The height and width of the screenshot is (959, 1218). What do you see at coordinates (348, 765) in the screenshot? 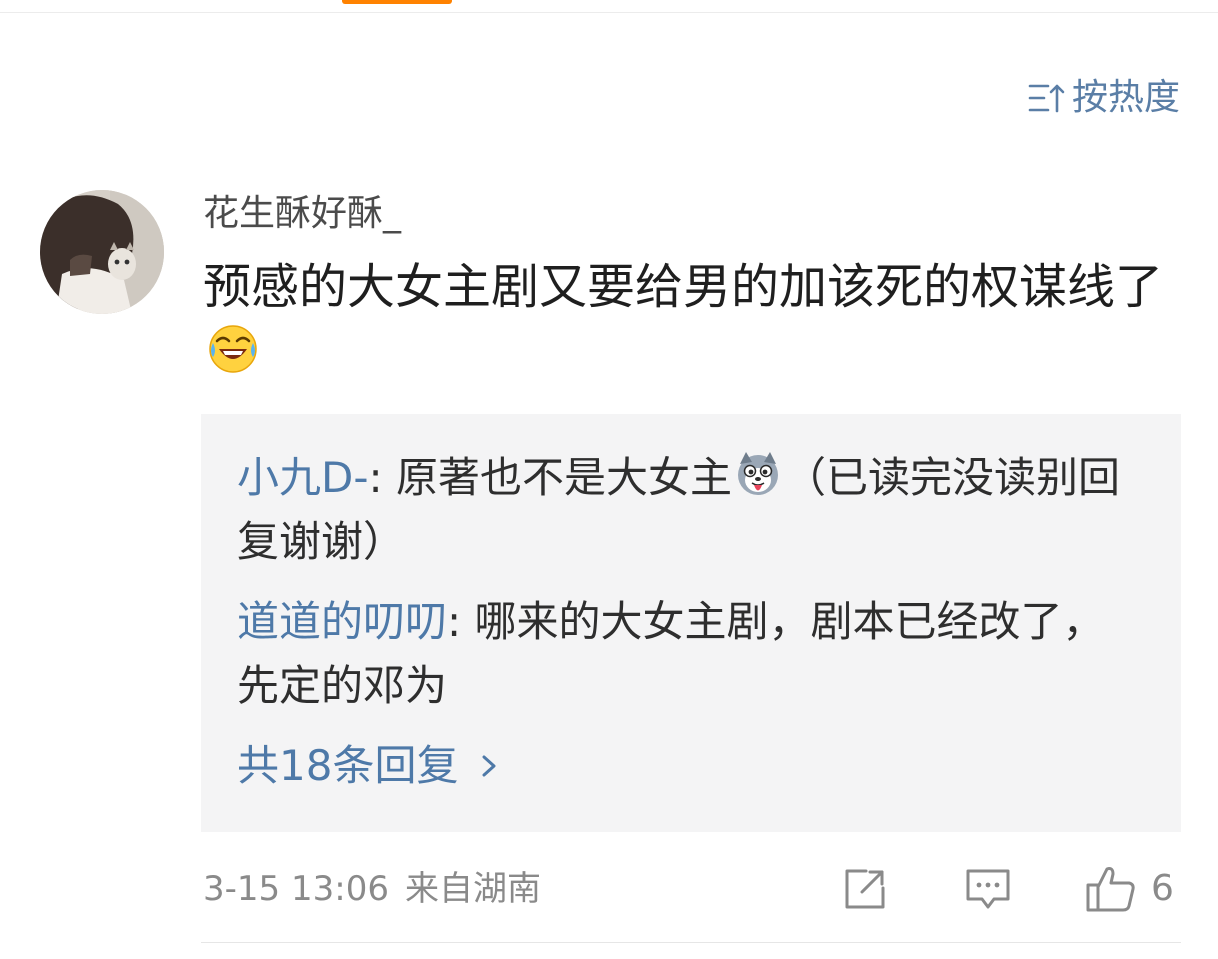
I see `more-replies-label: 共18条回复` at bounding box center [348, 765].